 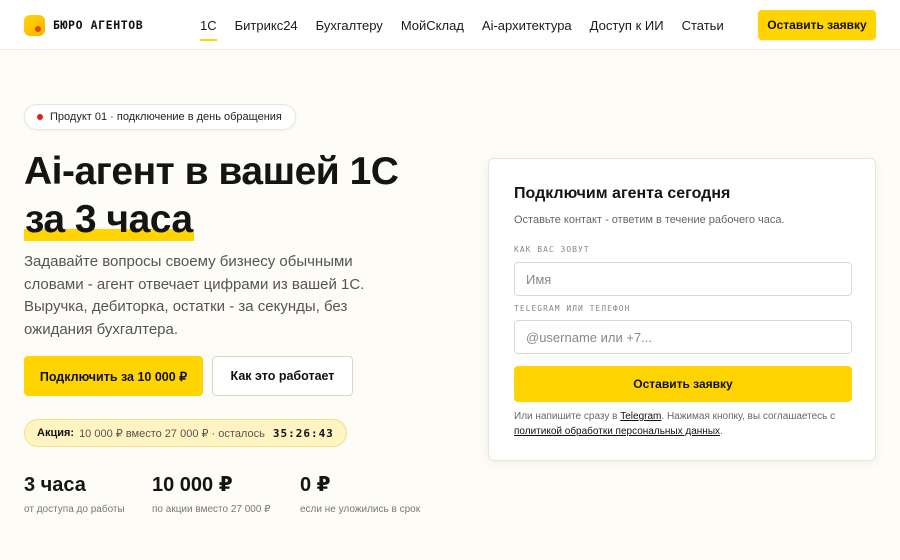 What do you see at coordinates (303, 433) in the screenshot?
I see `promo-countdown: 35:26:43` at bounding box center [303, 433].